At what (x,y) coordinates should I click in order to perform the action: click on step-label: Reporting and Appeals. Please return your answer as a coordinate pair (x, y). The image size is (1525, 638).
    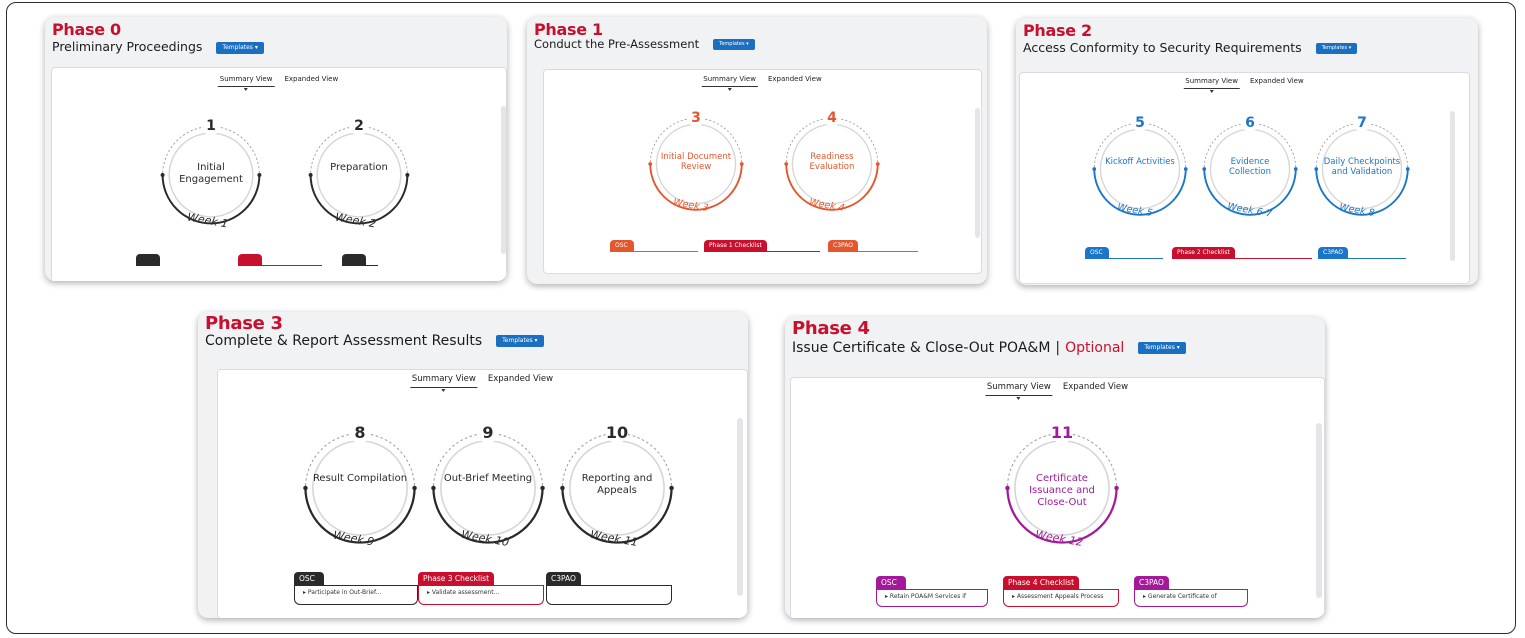
    Looking at the image, I should click on (617, 485).